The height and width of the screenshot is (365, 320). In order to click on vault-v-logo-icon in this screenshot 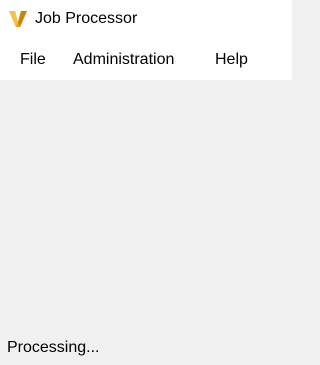, I will do `click(18, 19)`.